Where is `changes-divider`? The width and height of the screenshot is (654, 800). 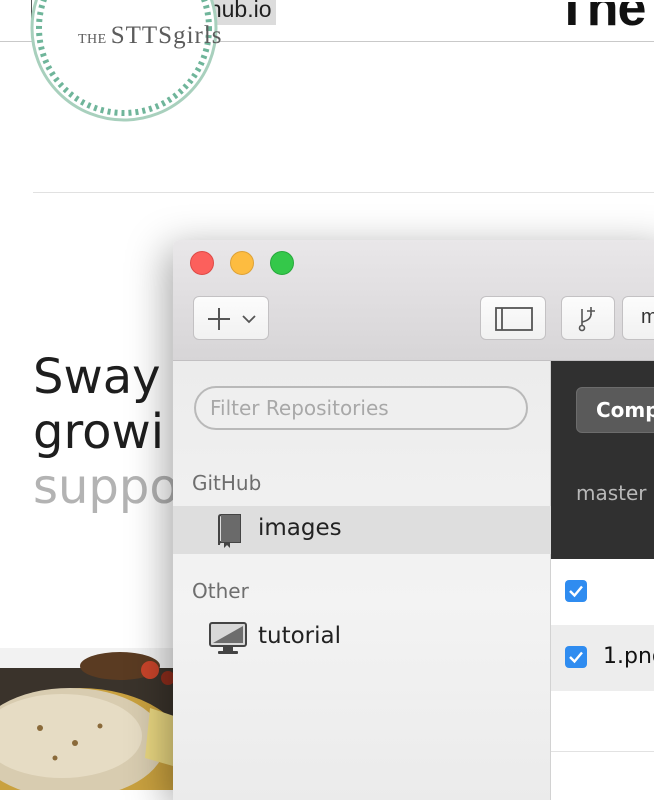
changes-divider is located at coordinates (602, 751).